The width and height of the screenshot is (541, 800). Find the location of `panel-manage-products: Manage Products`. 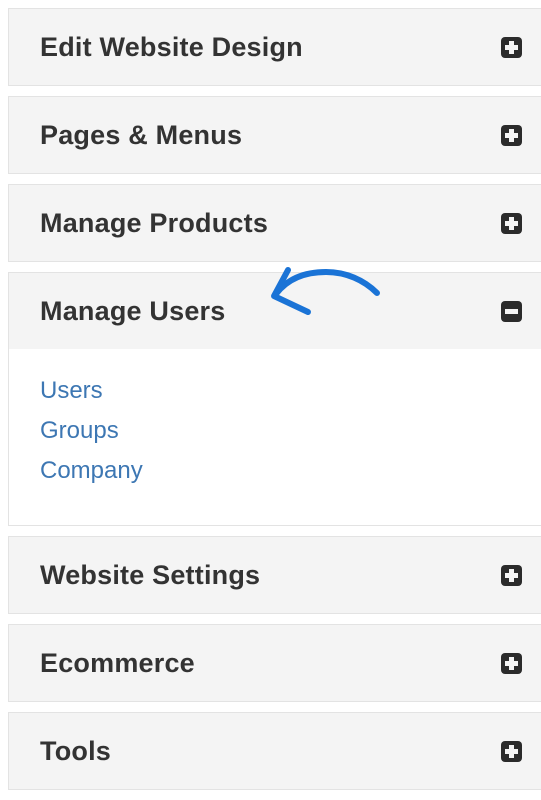

panel-manage-products: Manage Products is located at coordinates (274, 223).